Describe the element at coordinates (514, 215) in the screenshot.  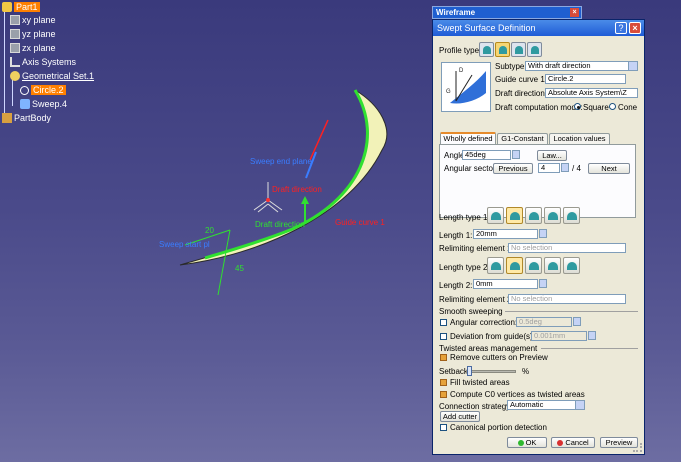
I see `length-type1-standard-button` at that location.